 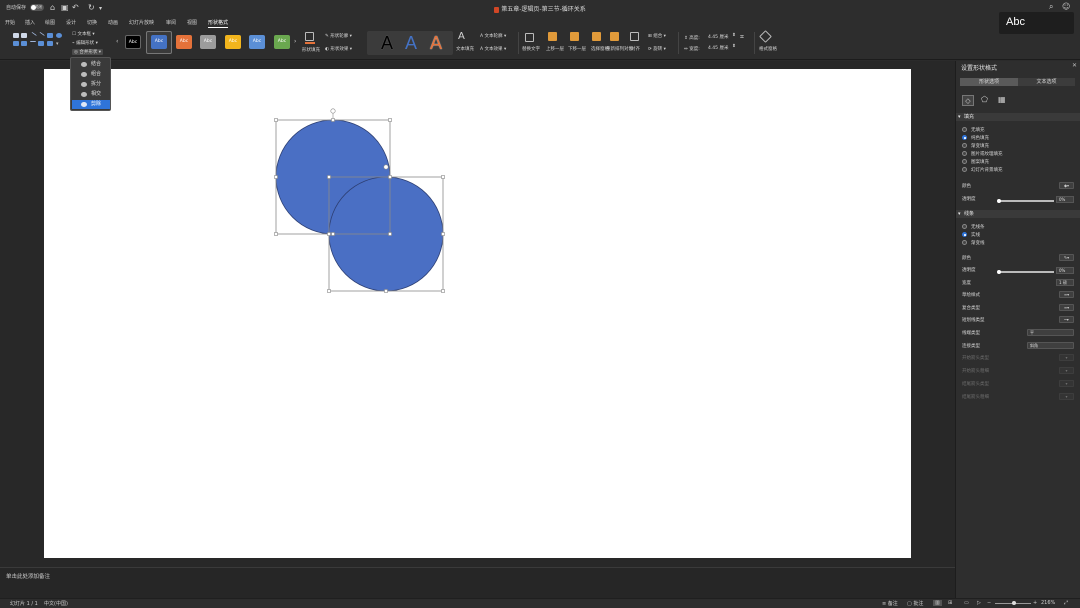 What do you see at coordinates (465, 49) in the screenshot?
I see `text-fill-button: 文本填充` at bounding box center [465, 49].